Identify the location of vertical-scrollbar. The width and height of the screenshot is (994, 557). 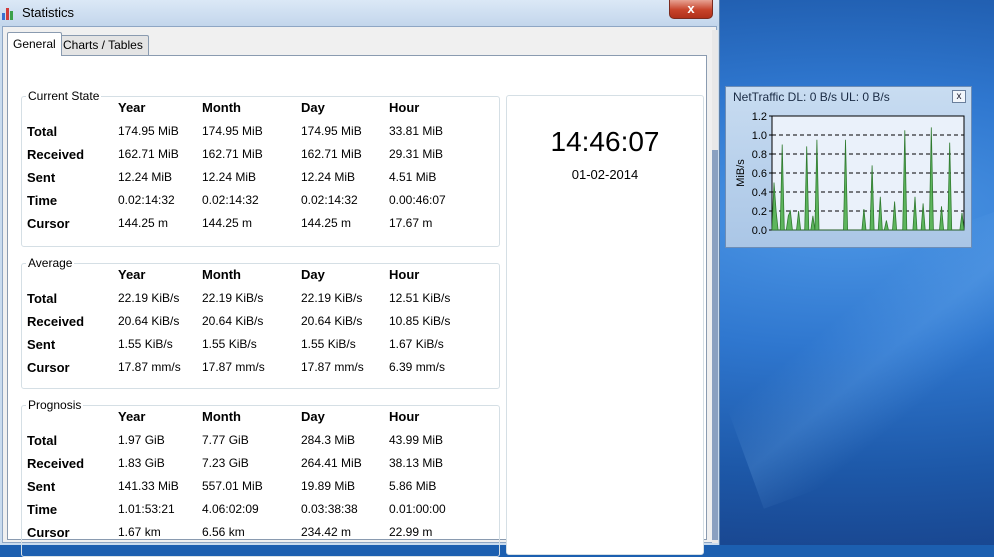
(715, 286).